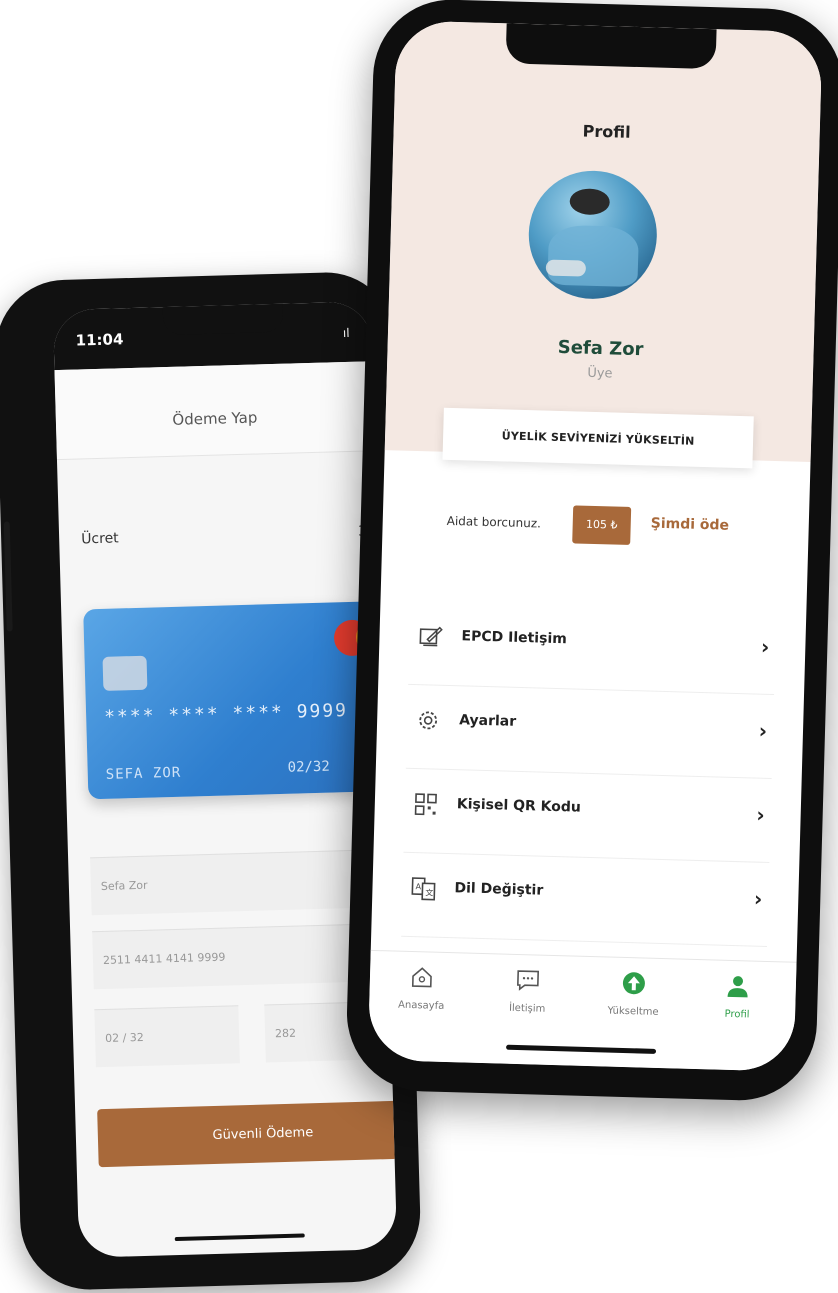 The width and height of the screenshot is (838, 1293). I want to click on qr-code-icon, so click(425, 804).